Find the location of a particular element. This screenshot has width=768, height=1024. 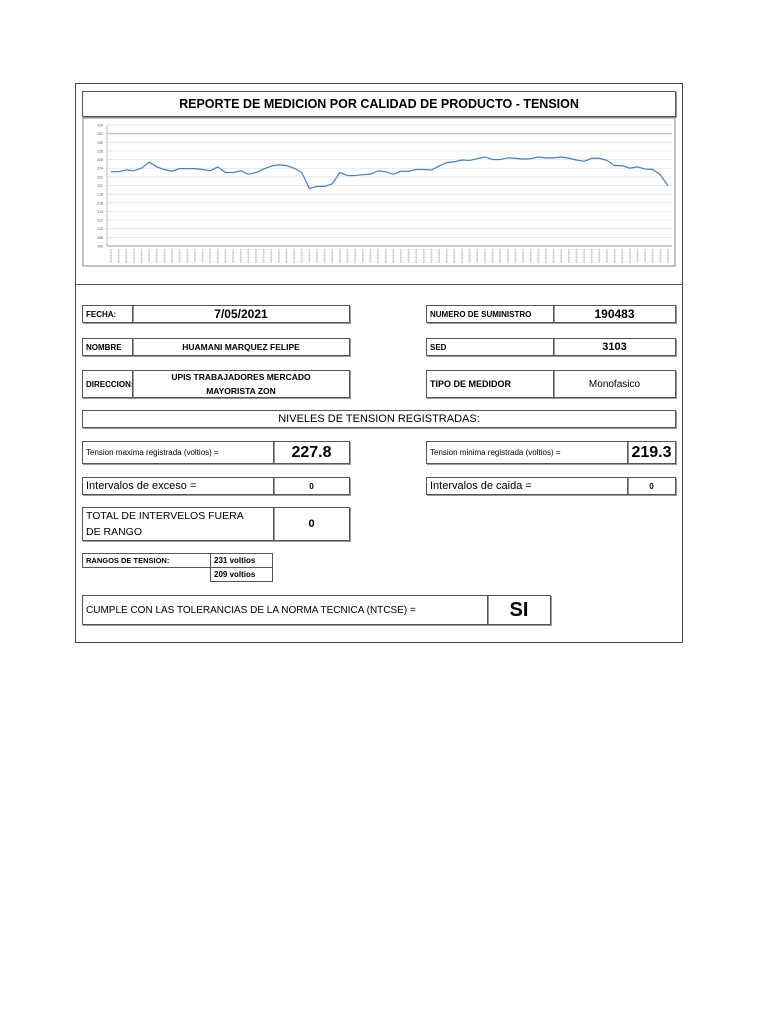

y-tick-label: 220 is located at coordinates (100, 186).